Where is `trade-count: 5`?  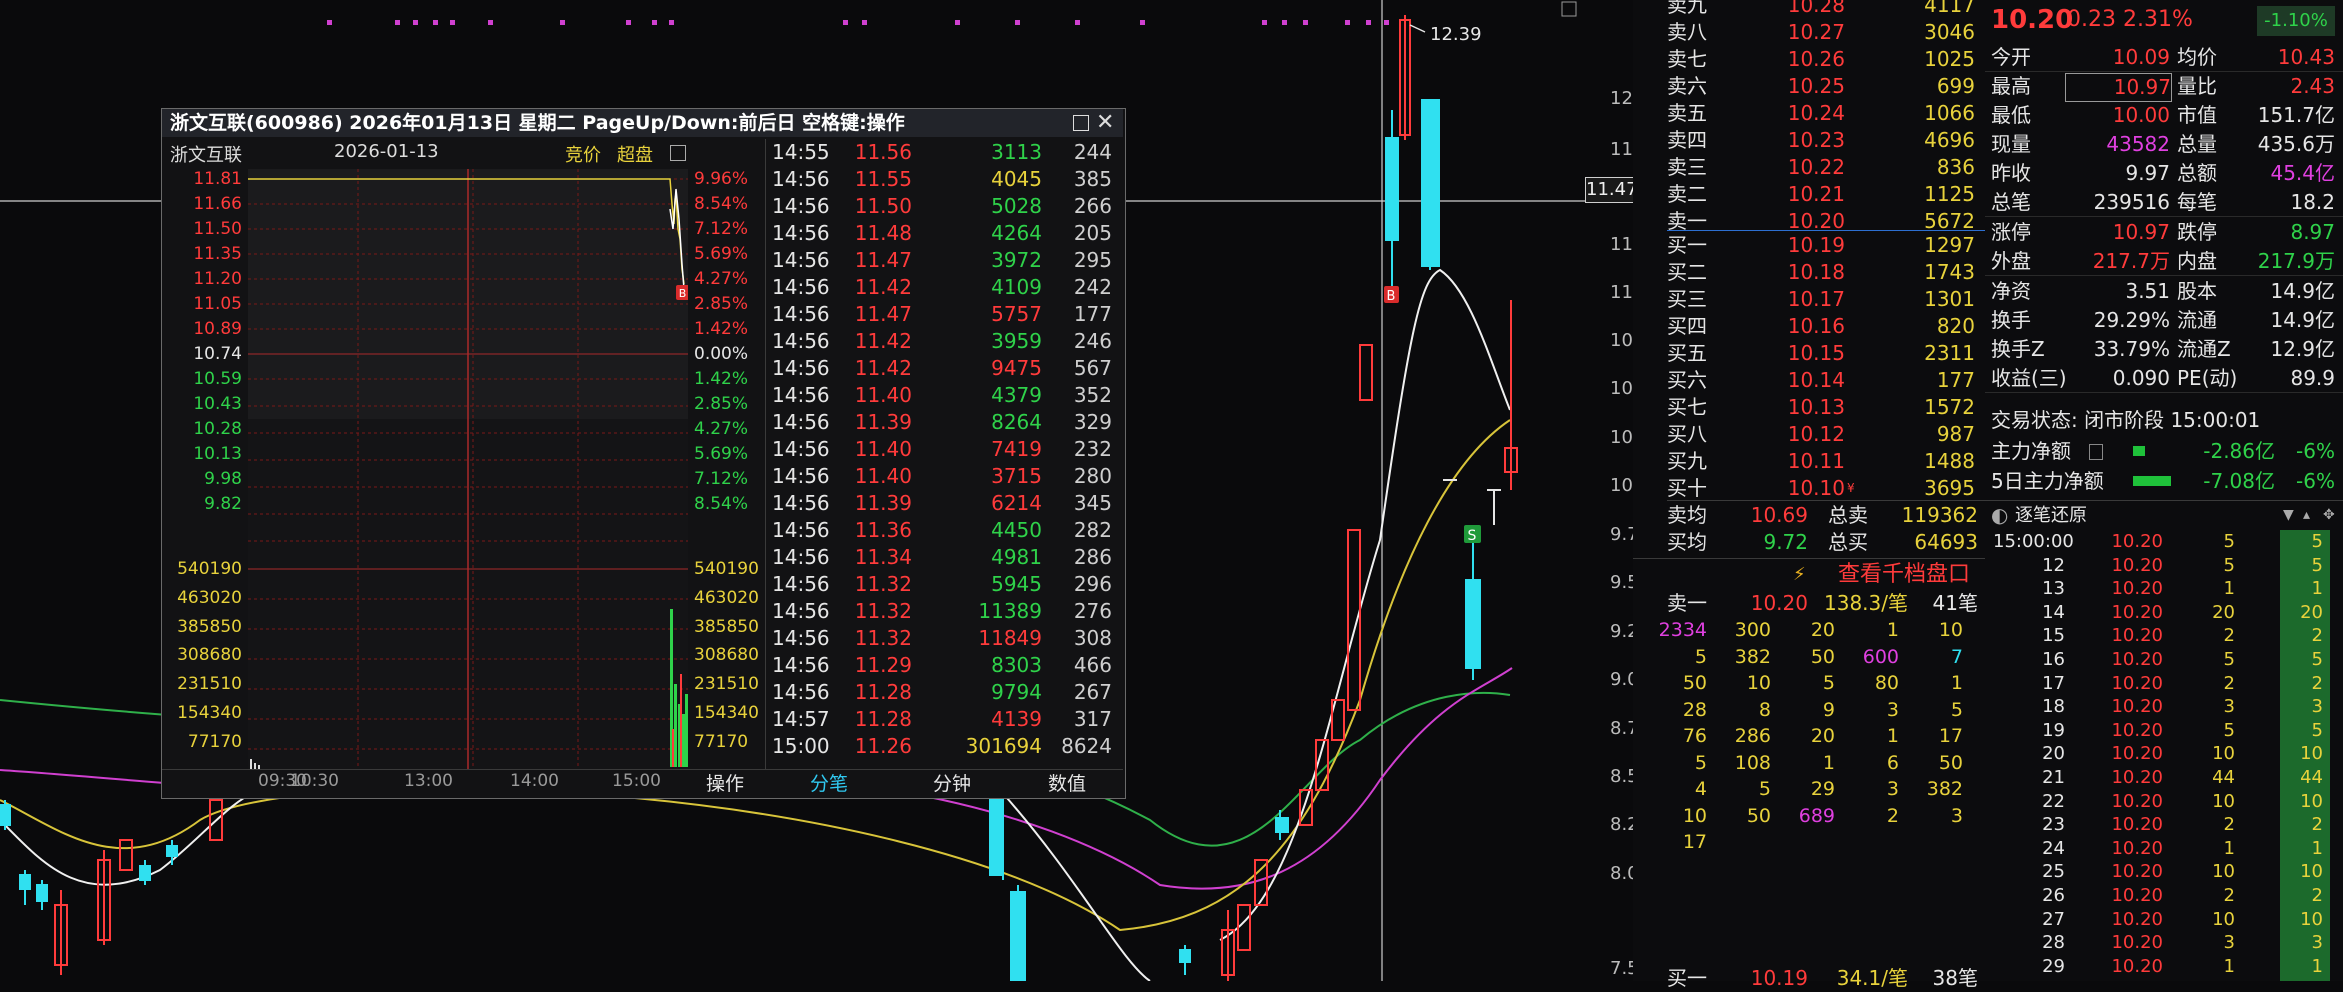
trade-count: 5 is located at coordinates (2317, 659).